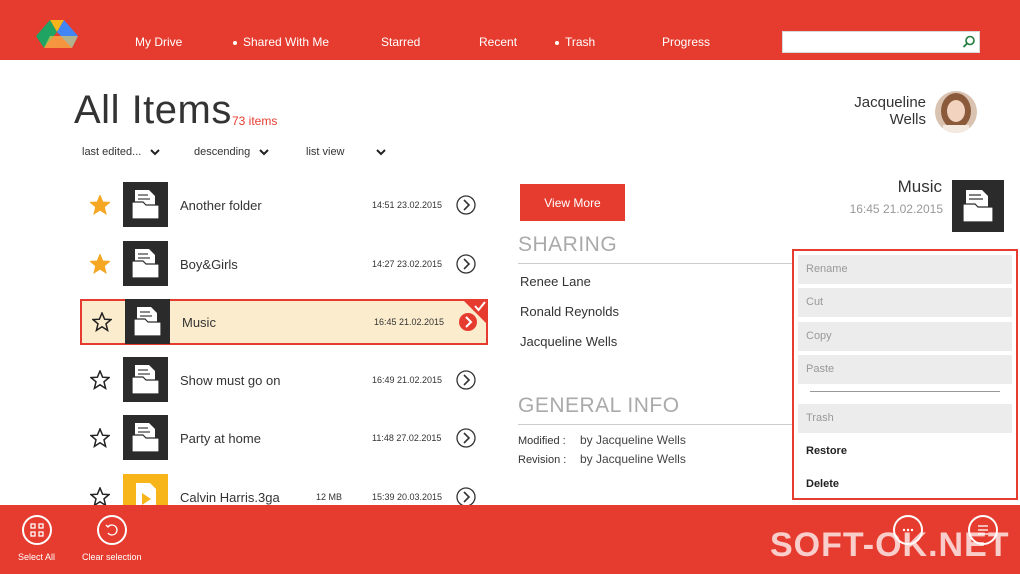 Image resolution: width=1020 pixels, height=574 pixels. I want to click on grid-icon, so click(36, 530).